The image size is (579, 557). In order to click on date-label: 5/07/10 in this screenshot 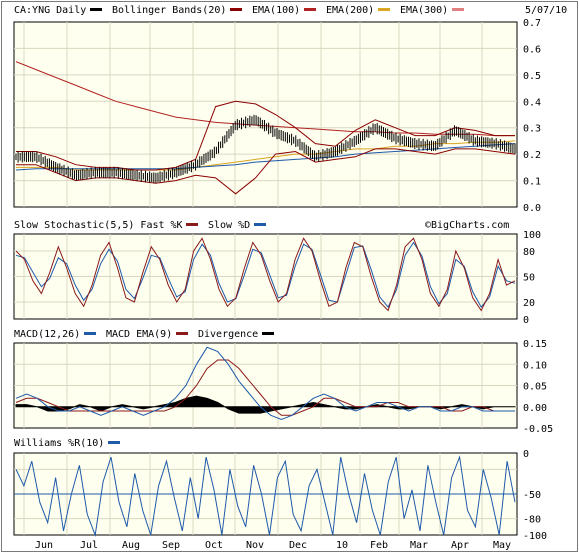, I will do `click(546, 10)`.